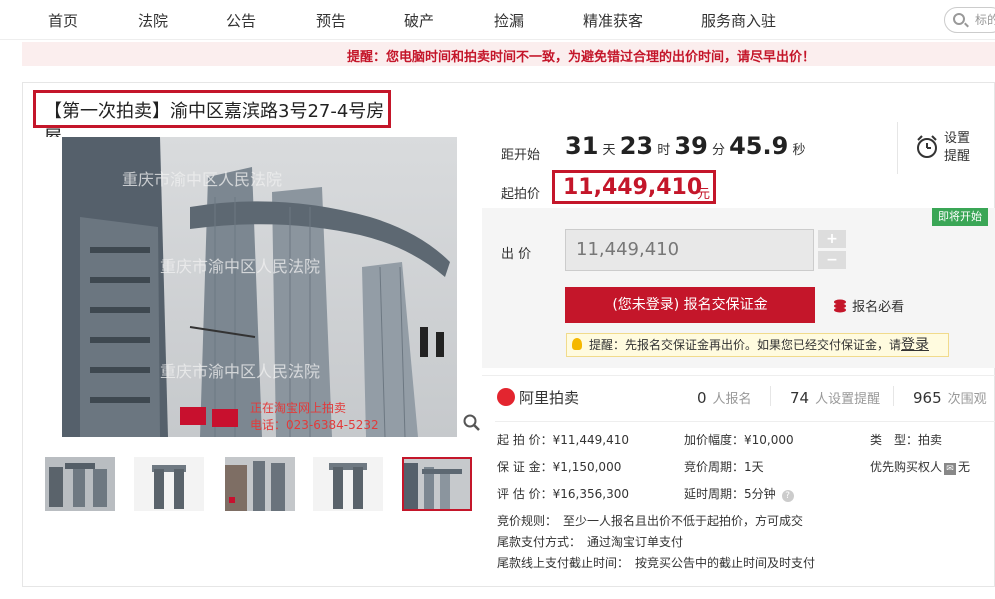 This screenshot has height=599, width=995. What do you see at coordinates (298, 407) in the screenshot?
I see `photo-caption-1: 正在淘宝网上拍卖` at bounding box center [298, 407].